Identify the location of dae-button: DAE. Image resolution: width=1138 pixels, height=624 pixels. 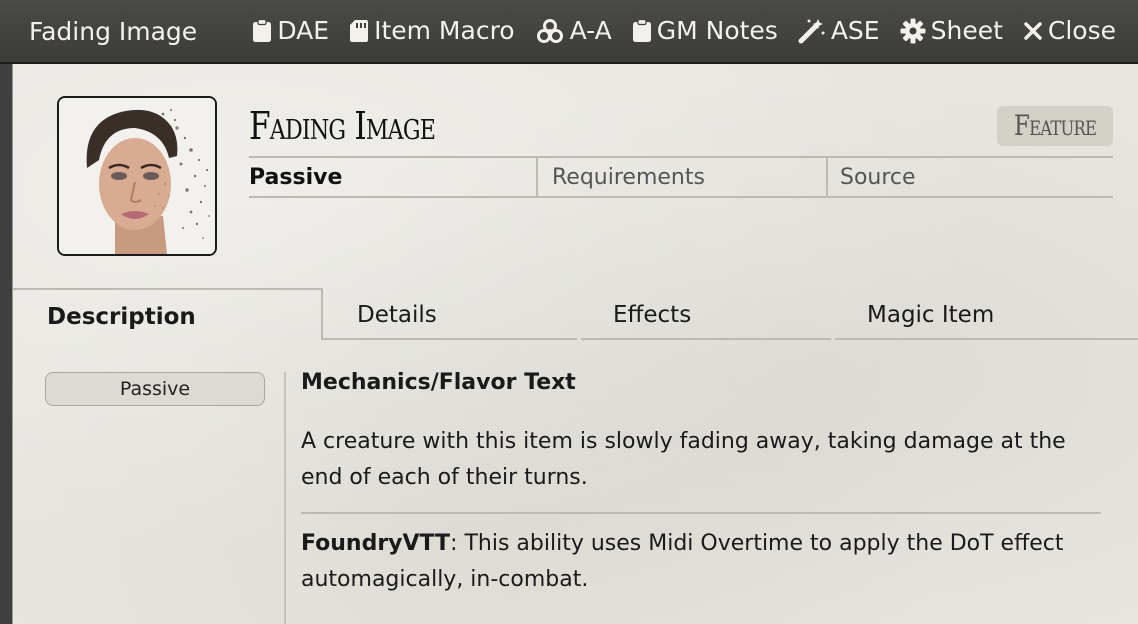
(290, 31).